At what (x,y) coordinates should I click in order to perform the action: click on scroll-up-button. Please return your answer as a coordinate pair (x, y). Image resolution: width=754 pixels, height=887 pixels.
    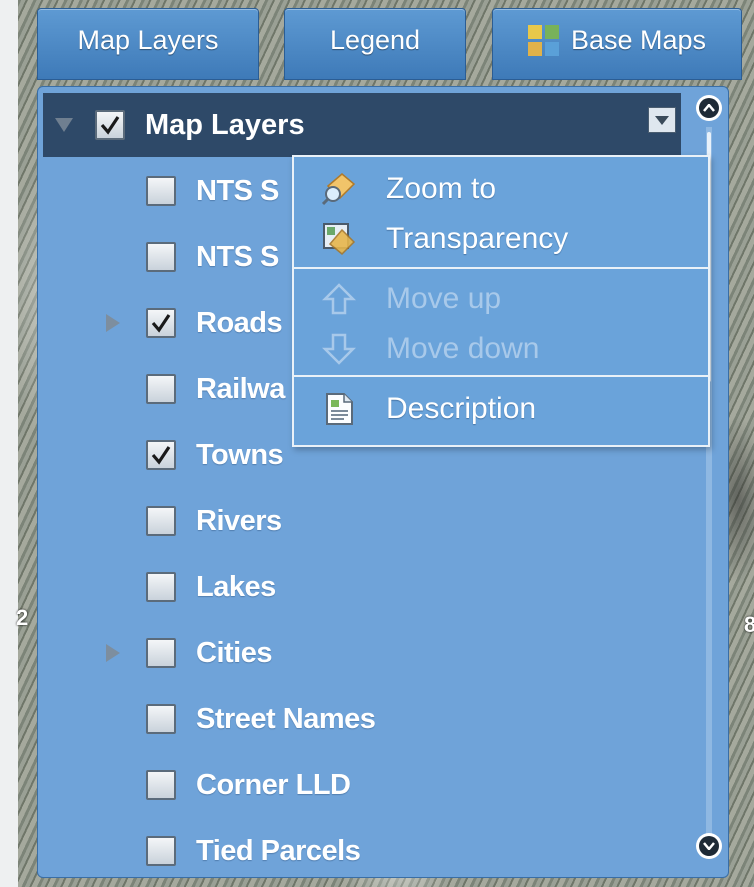
    Looking at the image, I should click on (709, 108).